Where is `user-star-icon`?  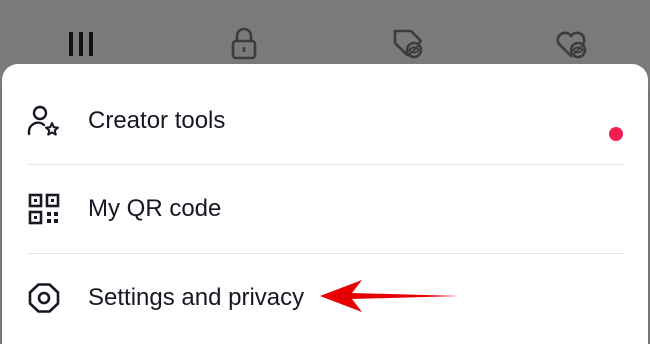 user-star-icon is located at coordinates (44, 121).